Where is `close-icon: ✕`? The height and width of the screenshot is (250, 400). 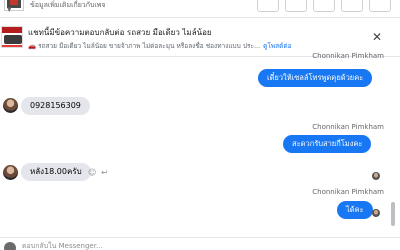
close-icon: ✕ is located at coordinates (377, 37).